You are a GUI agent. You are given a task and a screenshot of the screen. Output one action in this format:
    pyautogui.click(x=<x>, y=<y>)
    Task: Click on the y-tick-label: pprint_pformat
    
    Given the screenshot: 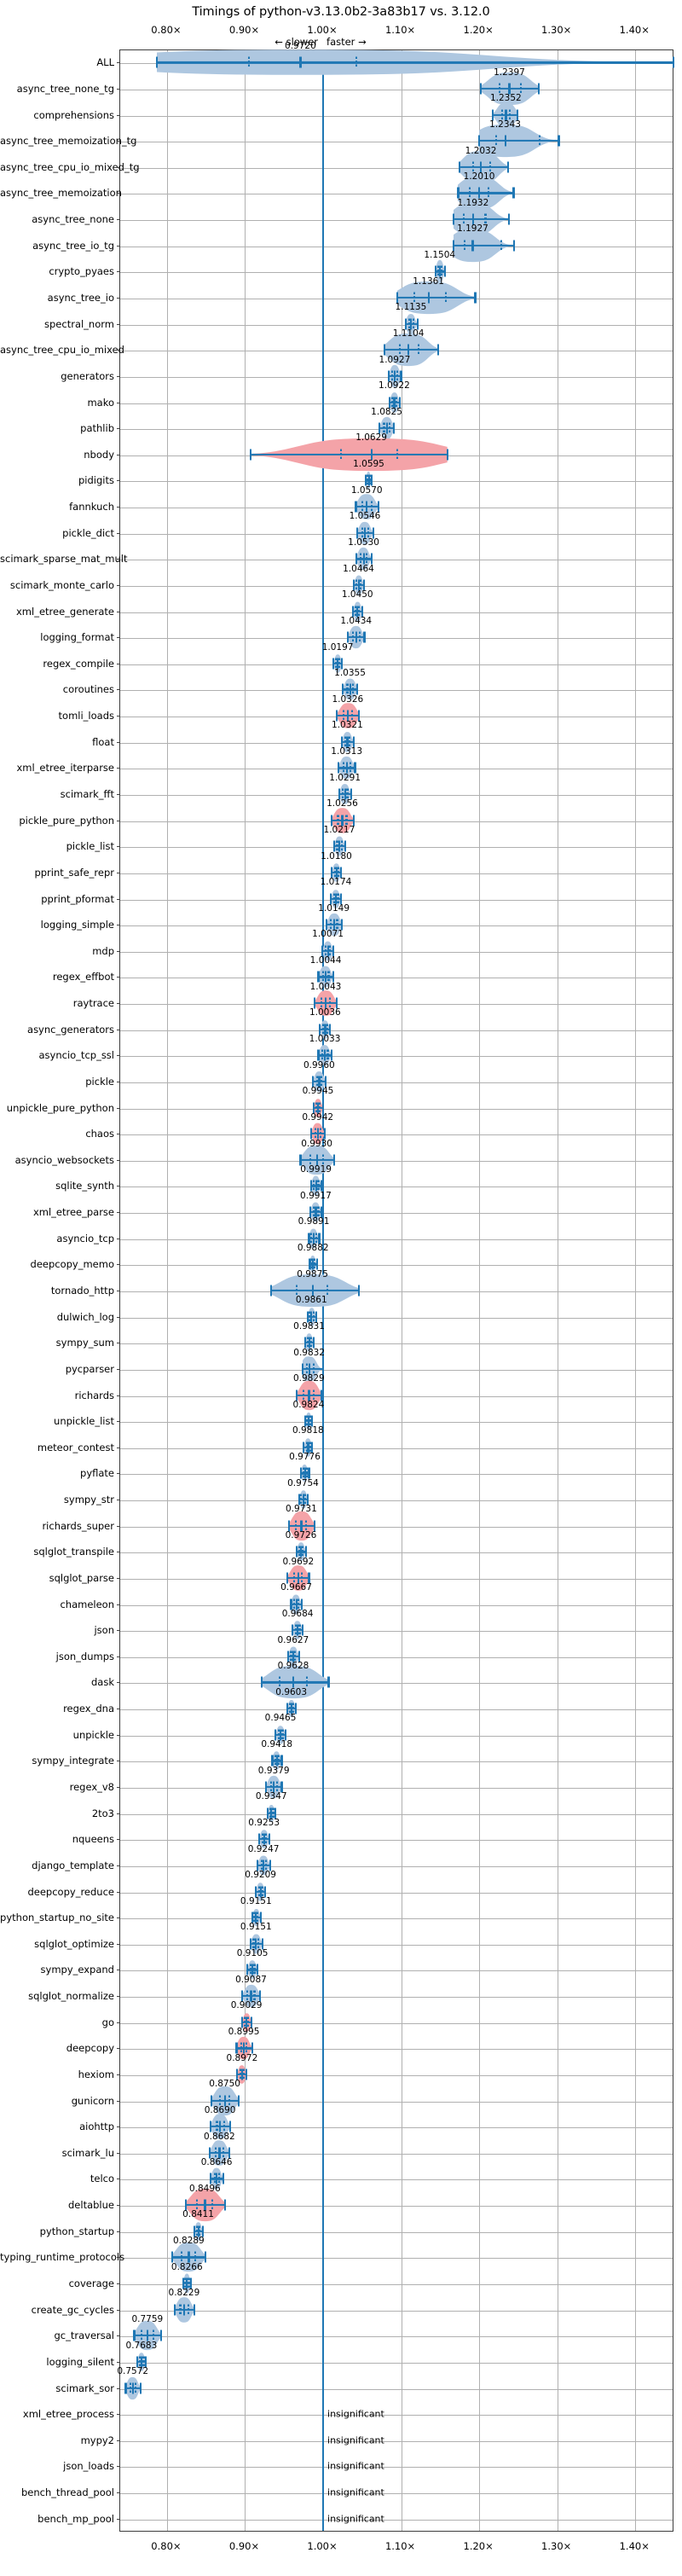 What is the action you would take?
    pyautogui.click(x=78, y=898)
    